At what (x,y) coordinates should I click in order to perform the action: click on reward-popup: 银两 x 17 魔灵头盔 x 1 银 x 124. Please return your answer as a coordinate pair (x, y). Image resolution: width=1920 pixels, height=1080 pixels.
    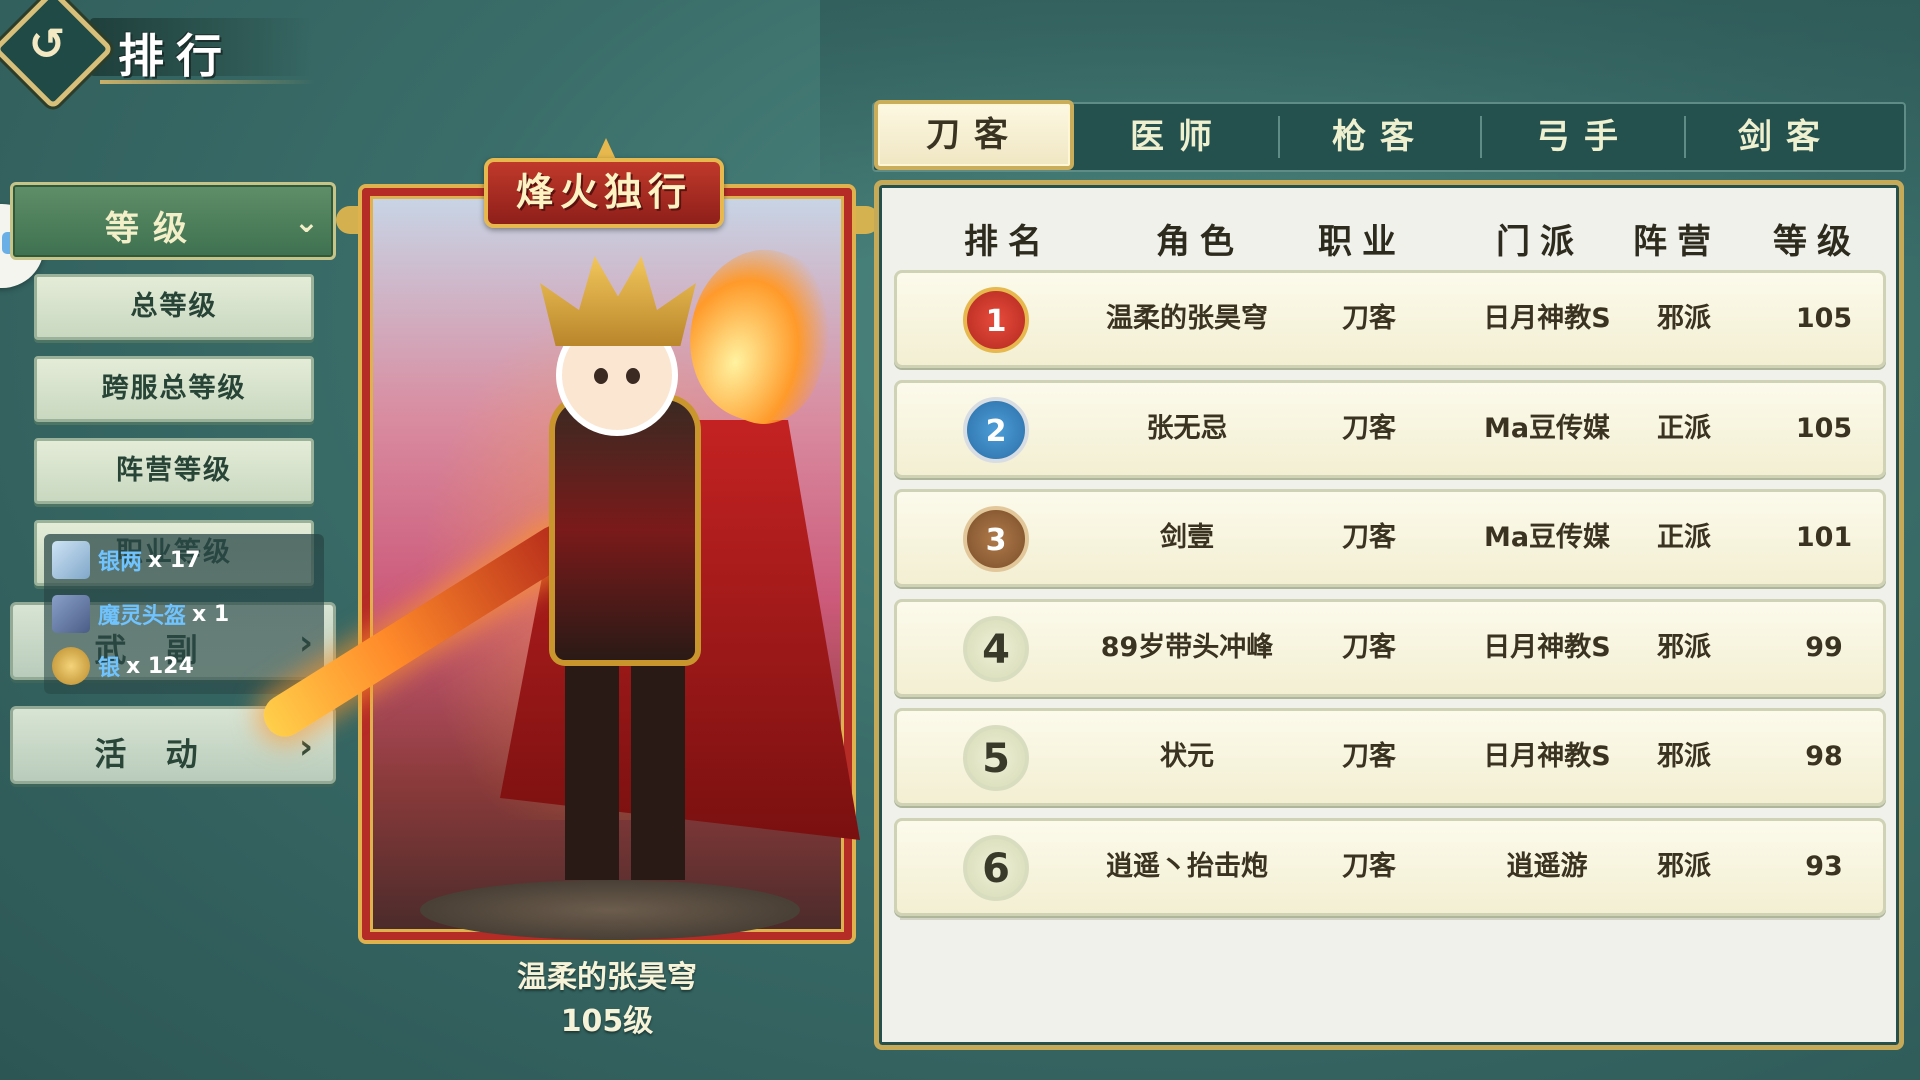
    Looking at the image, I should click on (184, 614).